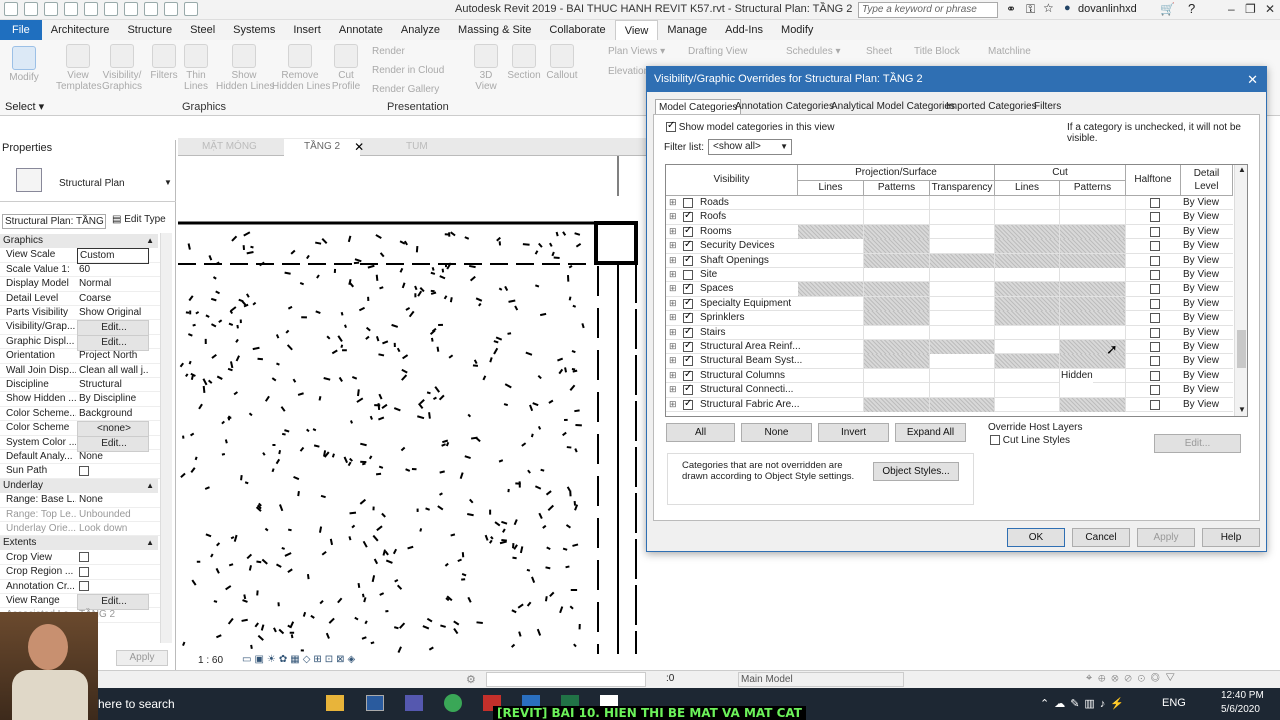  What do you see at coordinates (949, 347) in the screenshot?
I see `category-row: ⊞ Structural Area Reinf... By View` at bounding box center [949, 347].